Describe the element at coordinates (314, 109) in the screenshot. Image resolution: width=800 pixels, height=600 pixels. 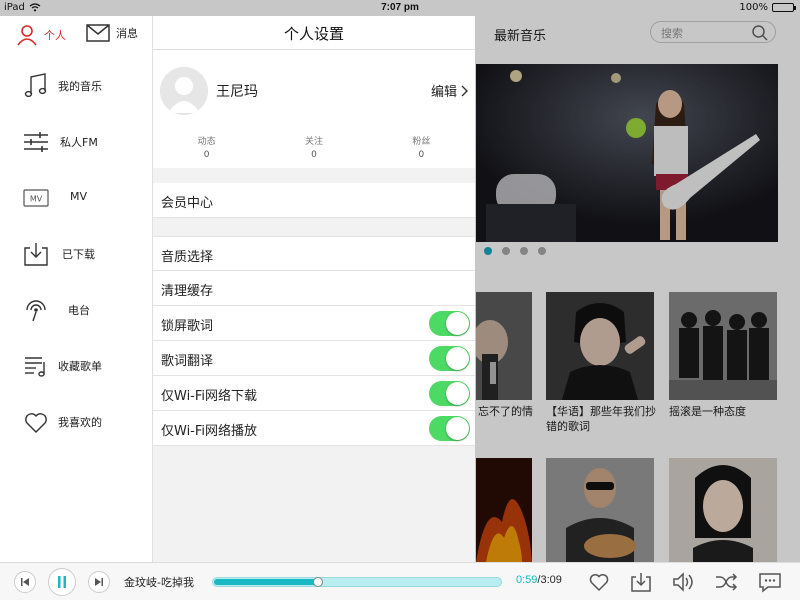
I see `profile-section: 王尼玛 编辑 动态 0 关注 0 粉丝 0` at that location.